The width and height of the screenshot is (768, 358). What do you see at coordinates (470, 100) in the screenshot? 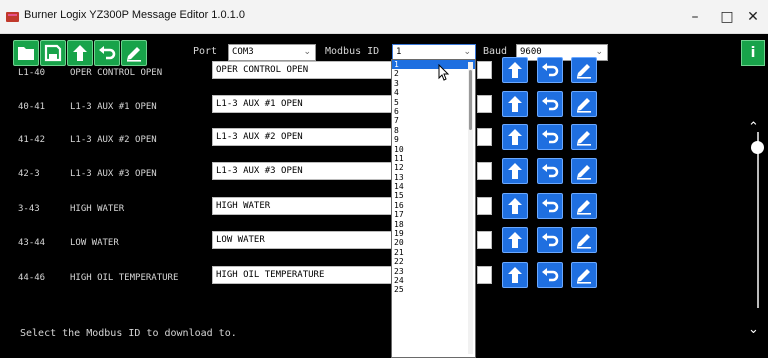
I see `dropdown-scroll-thumb` at bounding box center [470, 100].